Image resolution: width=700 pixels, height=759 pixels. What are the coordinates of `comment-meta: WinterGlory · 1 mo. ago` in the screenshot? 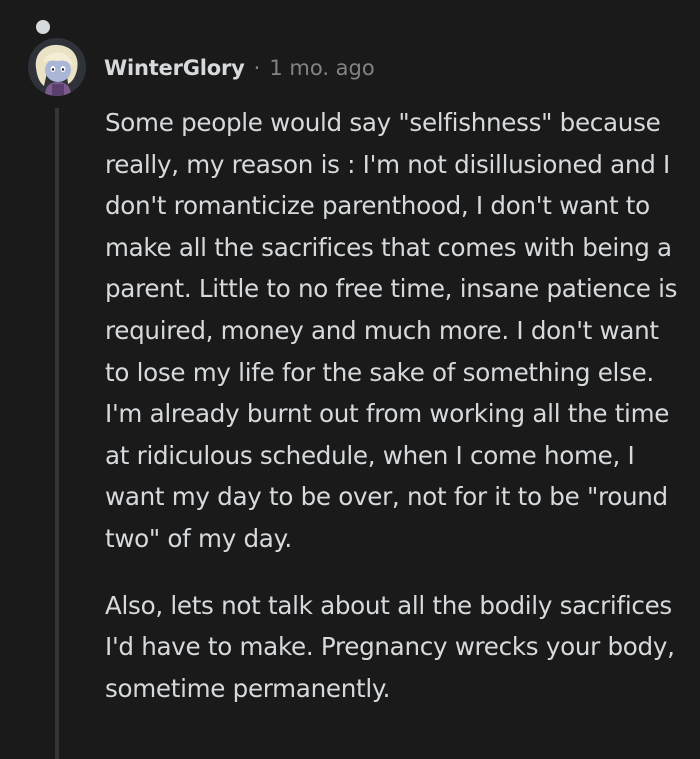 It's located at (239, 68).